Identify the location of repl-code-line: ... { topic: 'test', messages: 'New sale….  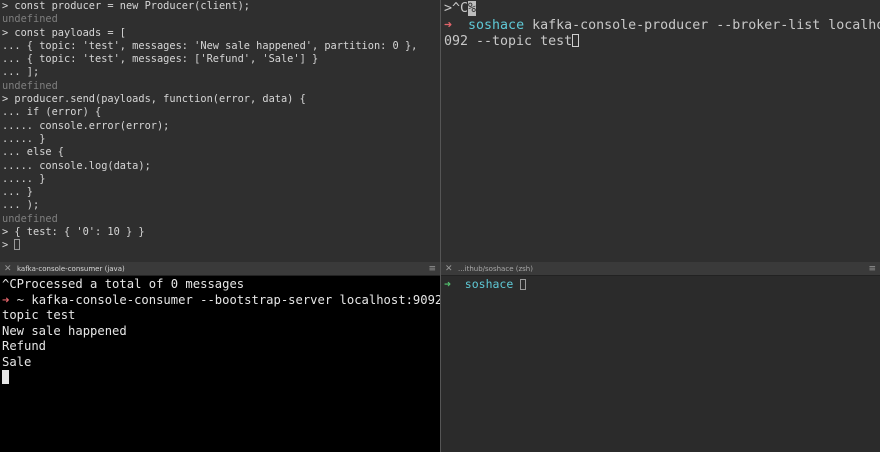
(210, 45).